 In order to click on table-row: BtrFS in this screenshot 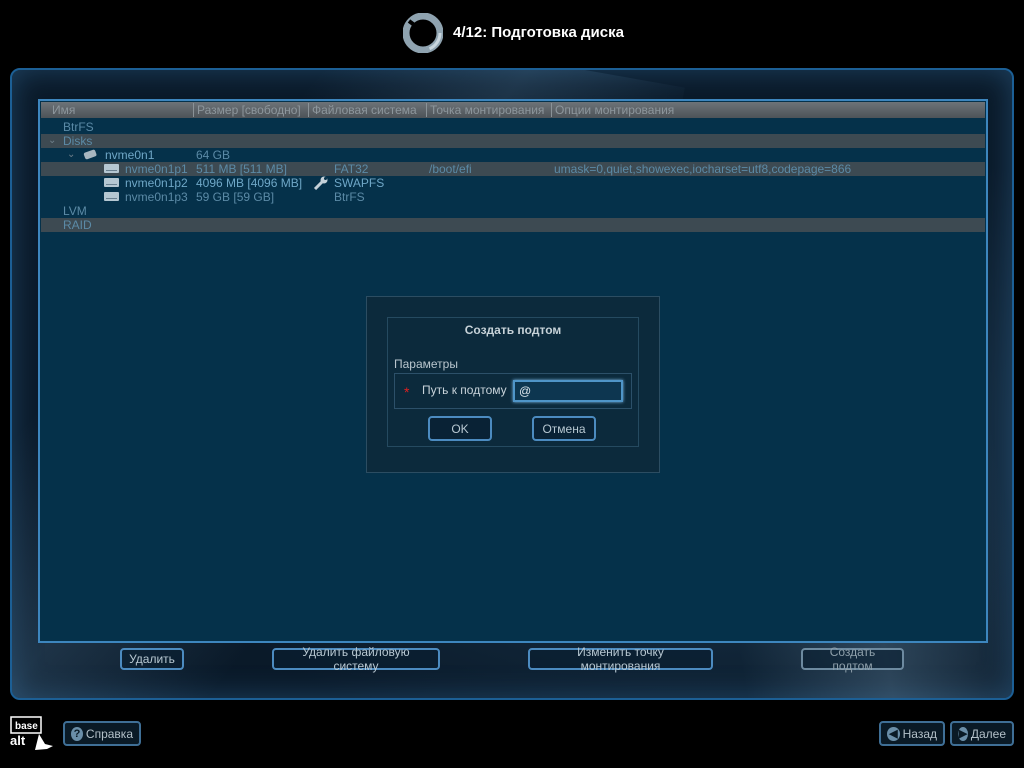, I will do `click(513, 127)`.